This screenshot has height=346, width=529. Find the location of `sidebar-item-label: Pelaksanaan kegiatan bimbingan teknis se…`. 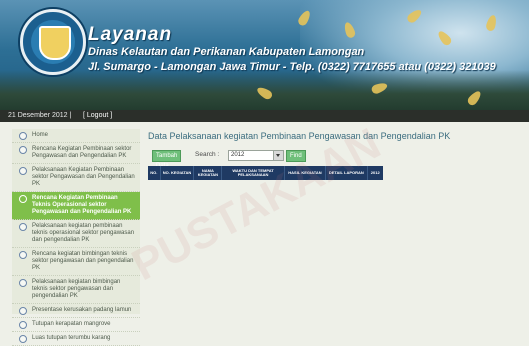

sidebar-item-label: Pelaksanaan kegiatan bimbingan teknis se… is located at coordinates (76, 289).